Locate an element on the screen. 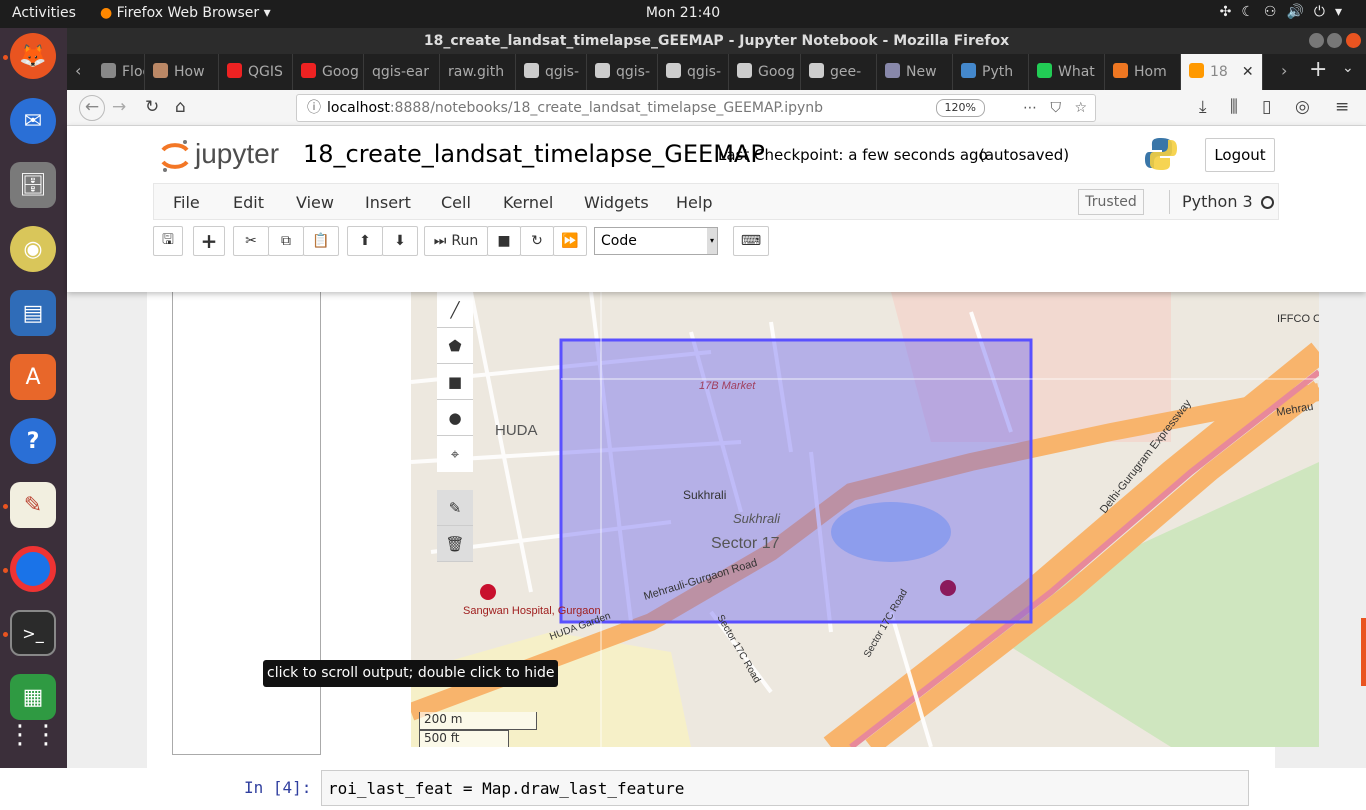 The width and height of the screenshot is (1366, 810). writer-dock-icon: ▤ is located at coordinates (33, 313).